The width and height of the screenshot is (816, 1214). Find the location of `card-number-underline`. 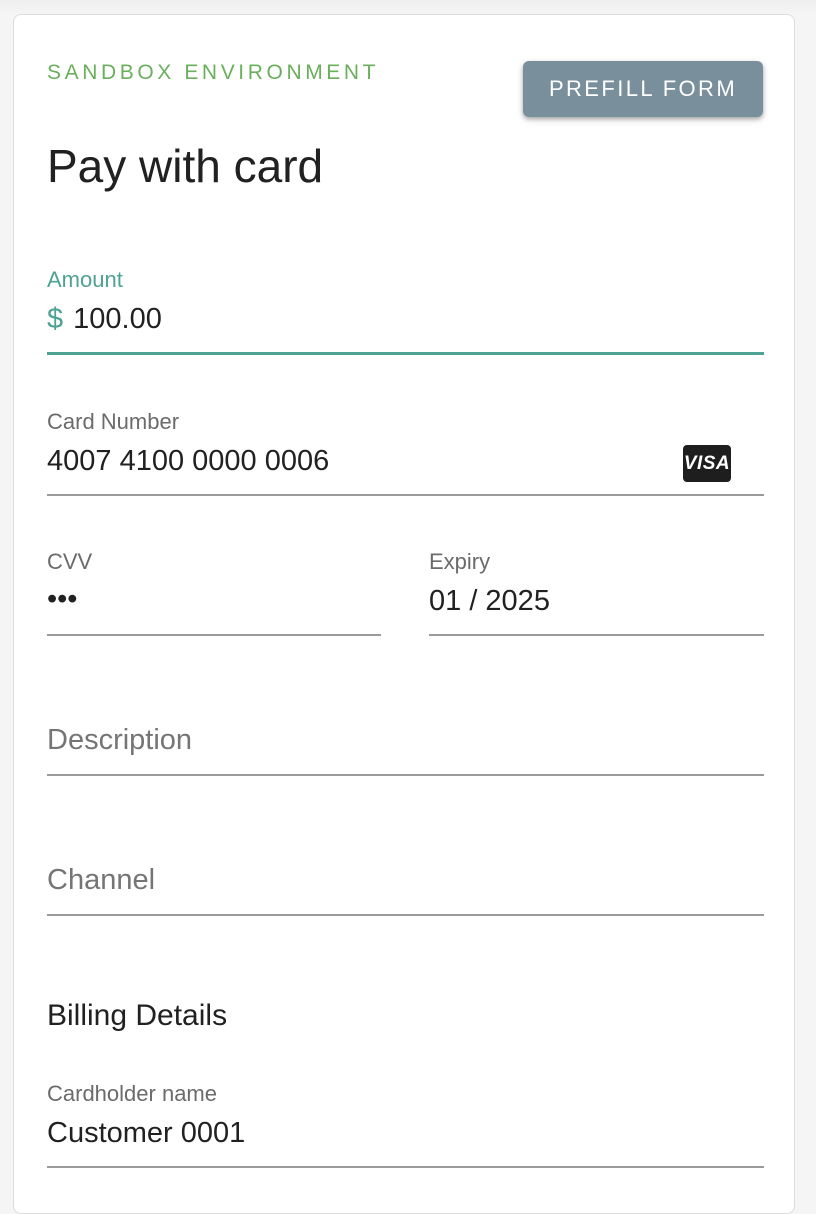

card-number-underline is located at coordinates (405, 495).